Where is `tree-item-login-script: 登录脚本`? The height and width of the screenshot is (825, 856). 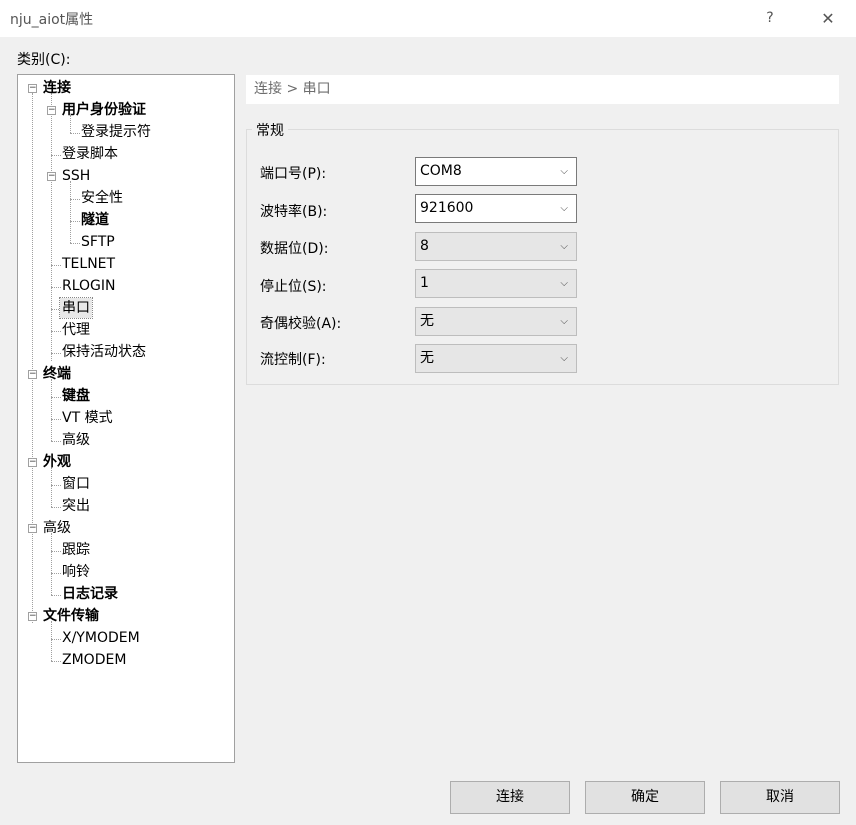 tree-item-login-script: 登录脚本 is located at coordinates (90, 154).